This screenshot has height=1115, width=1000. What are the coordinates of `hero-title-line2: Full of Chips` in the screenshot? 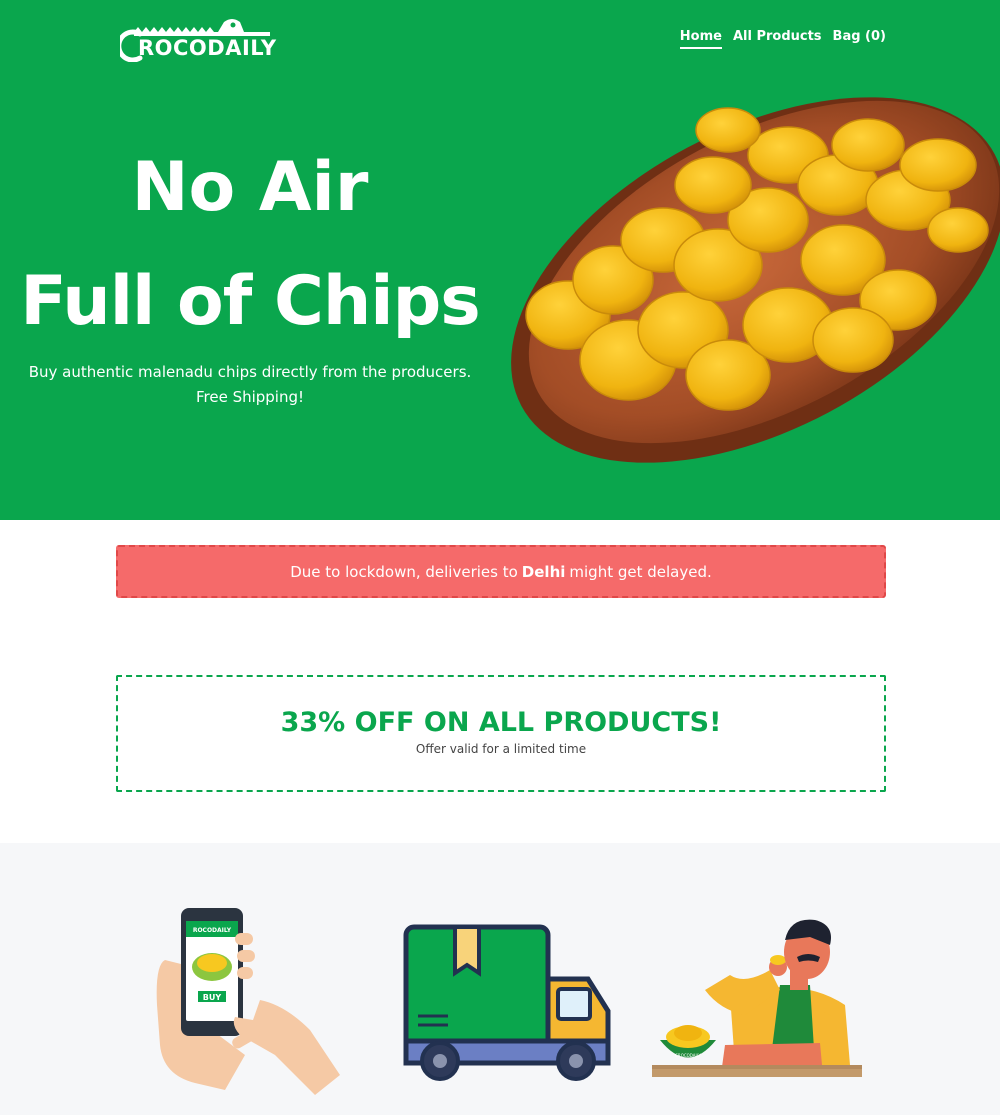 It's located at (250, 301).